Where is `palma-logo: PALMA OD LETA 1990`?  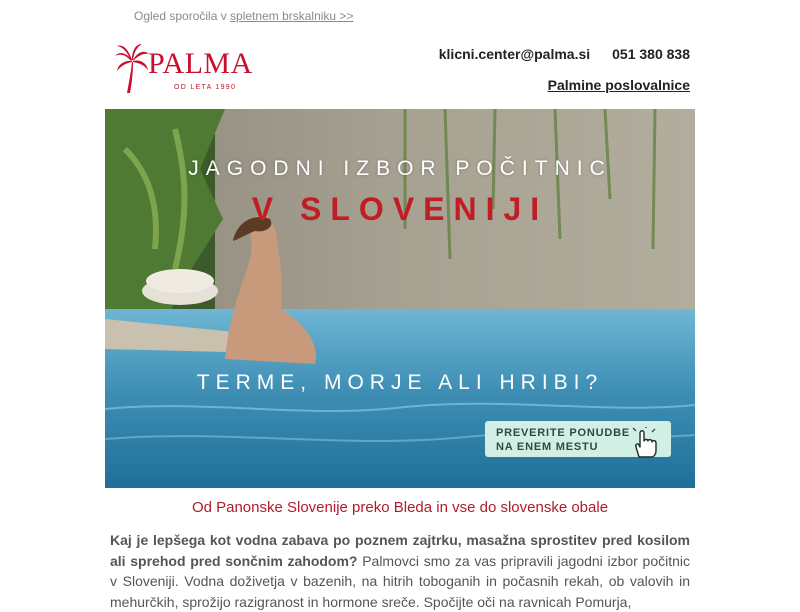
palma-logo: PALMA OD LETA 1990 is located at coordinates (184, 70).